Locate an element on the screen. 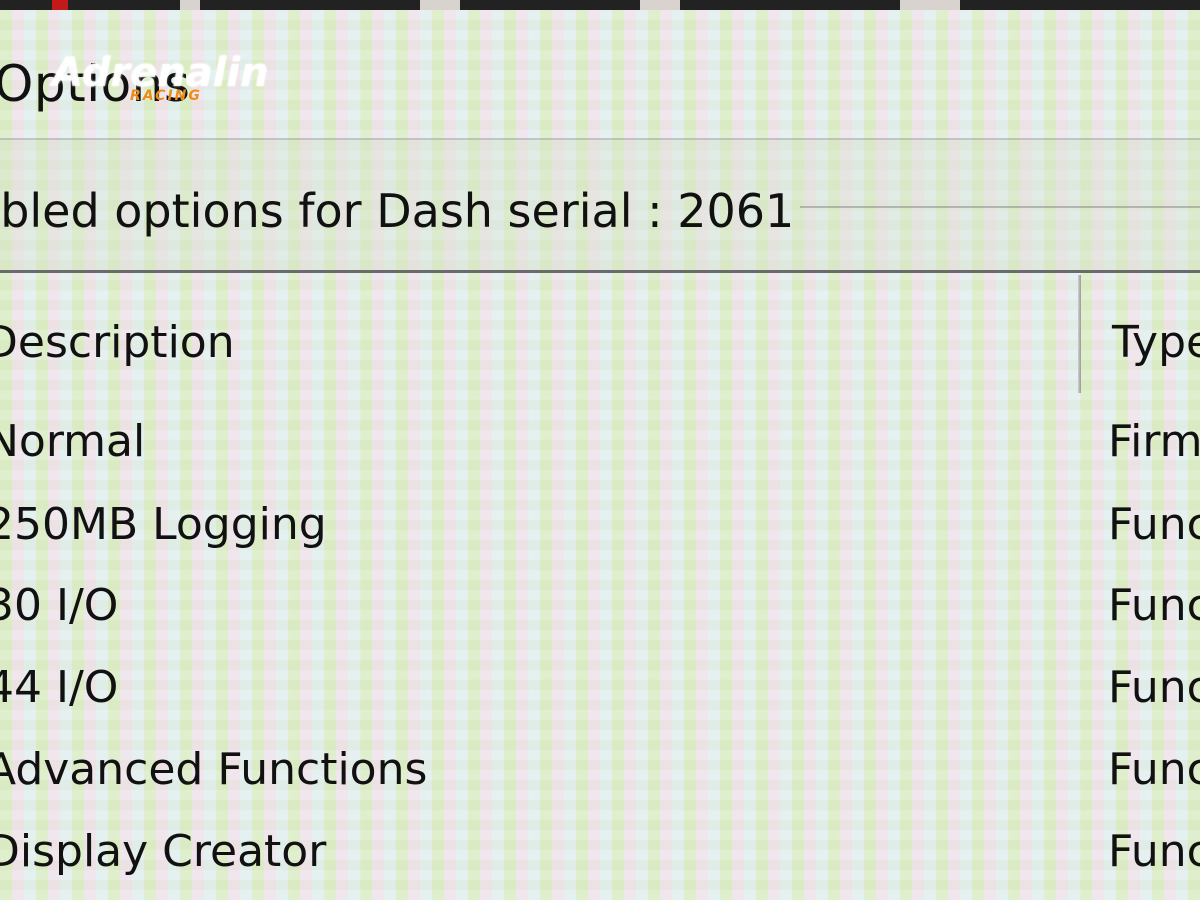 Image resolution: width=1200 pixels, height=900 pixels. watermark-sub: RACING is located at coordinates (166, 96).